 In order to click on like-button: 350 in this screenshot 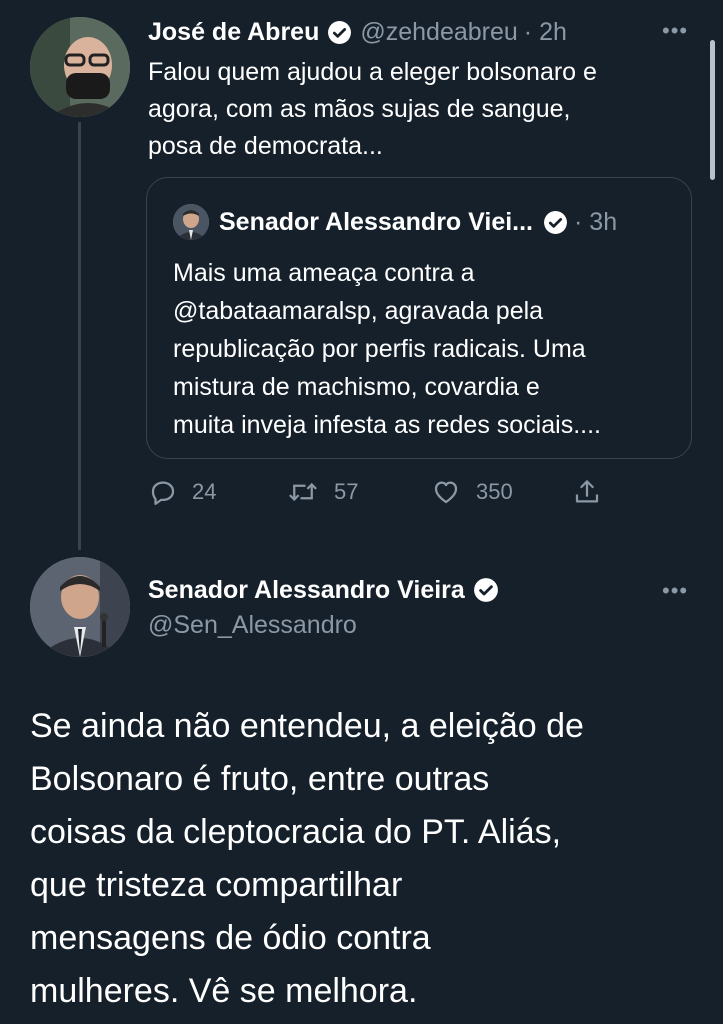, I will do `click(471, 492)`.